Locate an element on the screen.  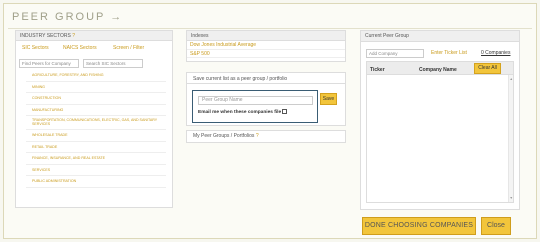
scrollbar: ▲ ▼ is located at coordinates (510, 138).